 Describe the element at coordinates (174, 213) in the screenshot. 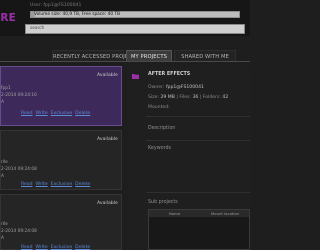

I see `column-header-name: Name` at that location.